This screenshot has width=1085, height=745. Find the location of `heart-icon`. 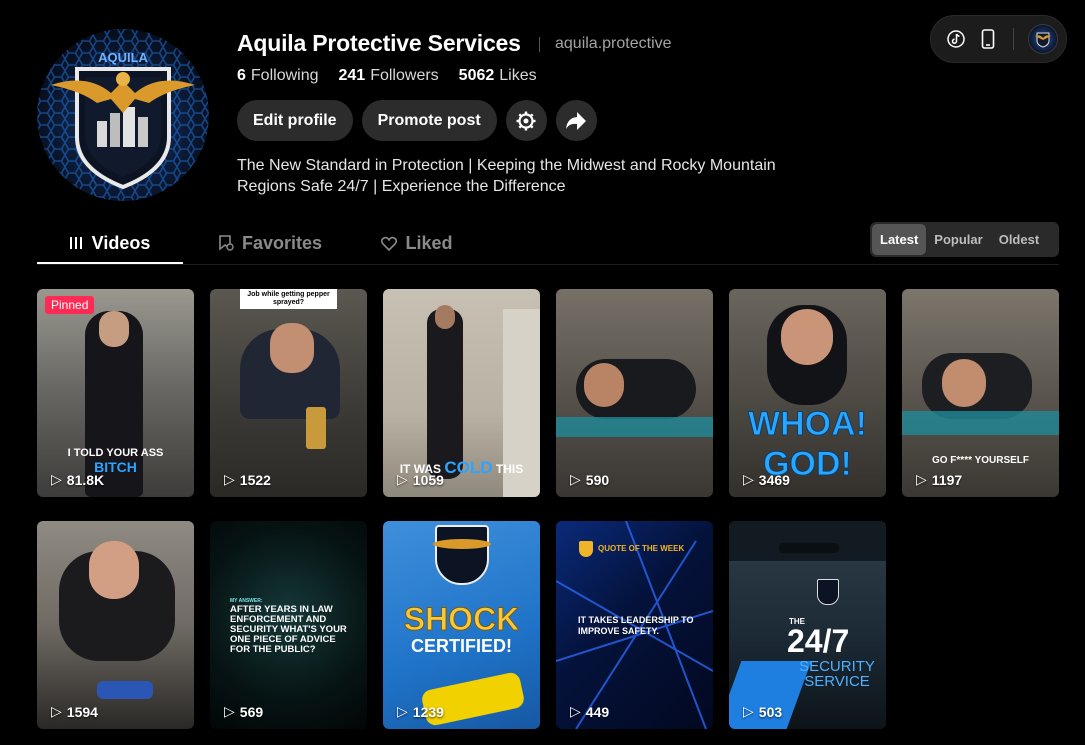

heart-icon is located at coordinates (389, 243).